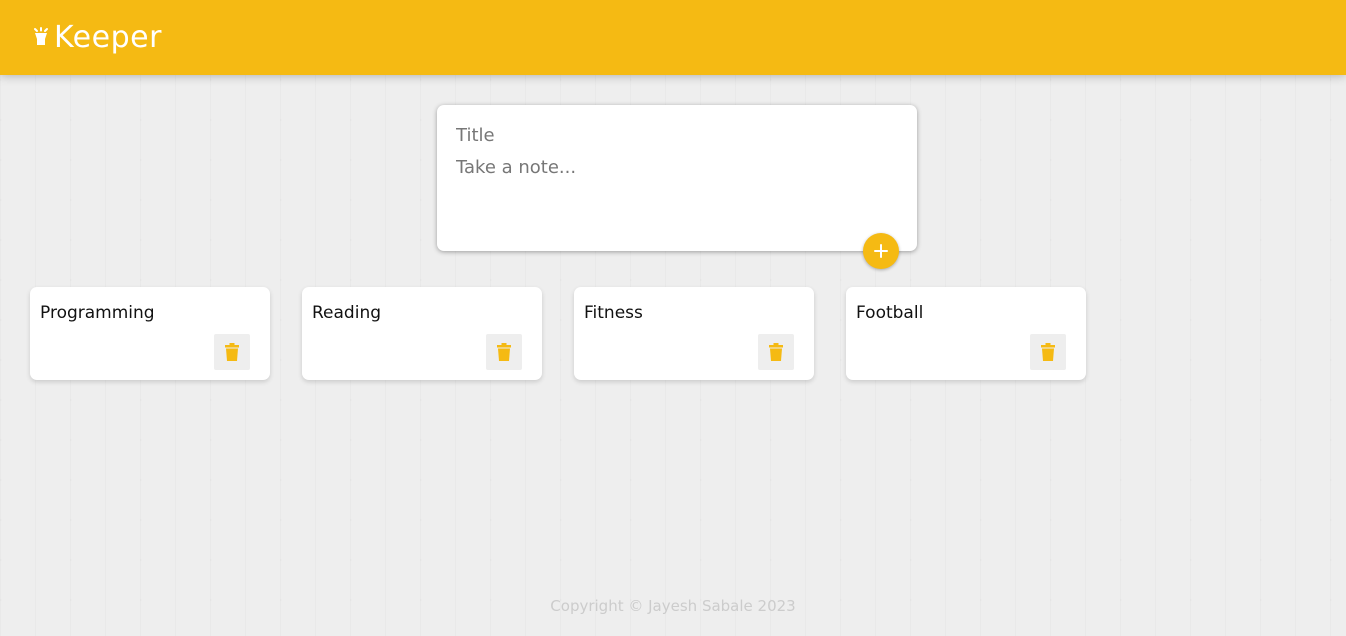 The height and width of the screenshot is (636, 1346). Describe the element at coordinates (890, 313) in the screenshot. I see `note-title: Football` at that location.